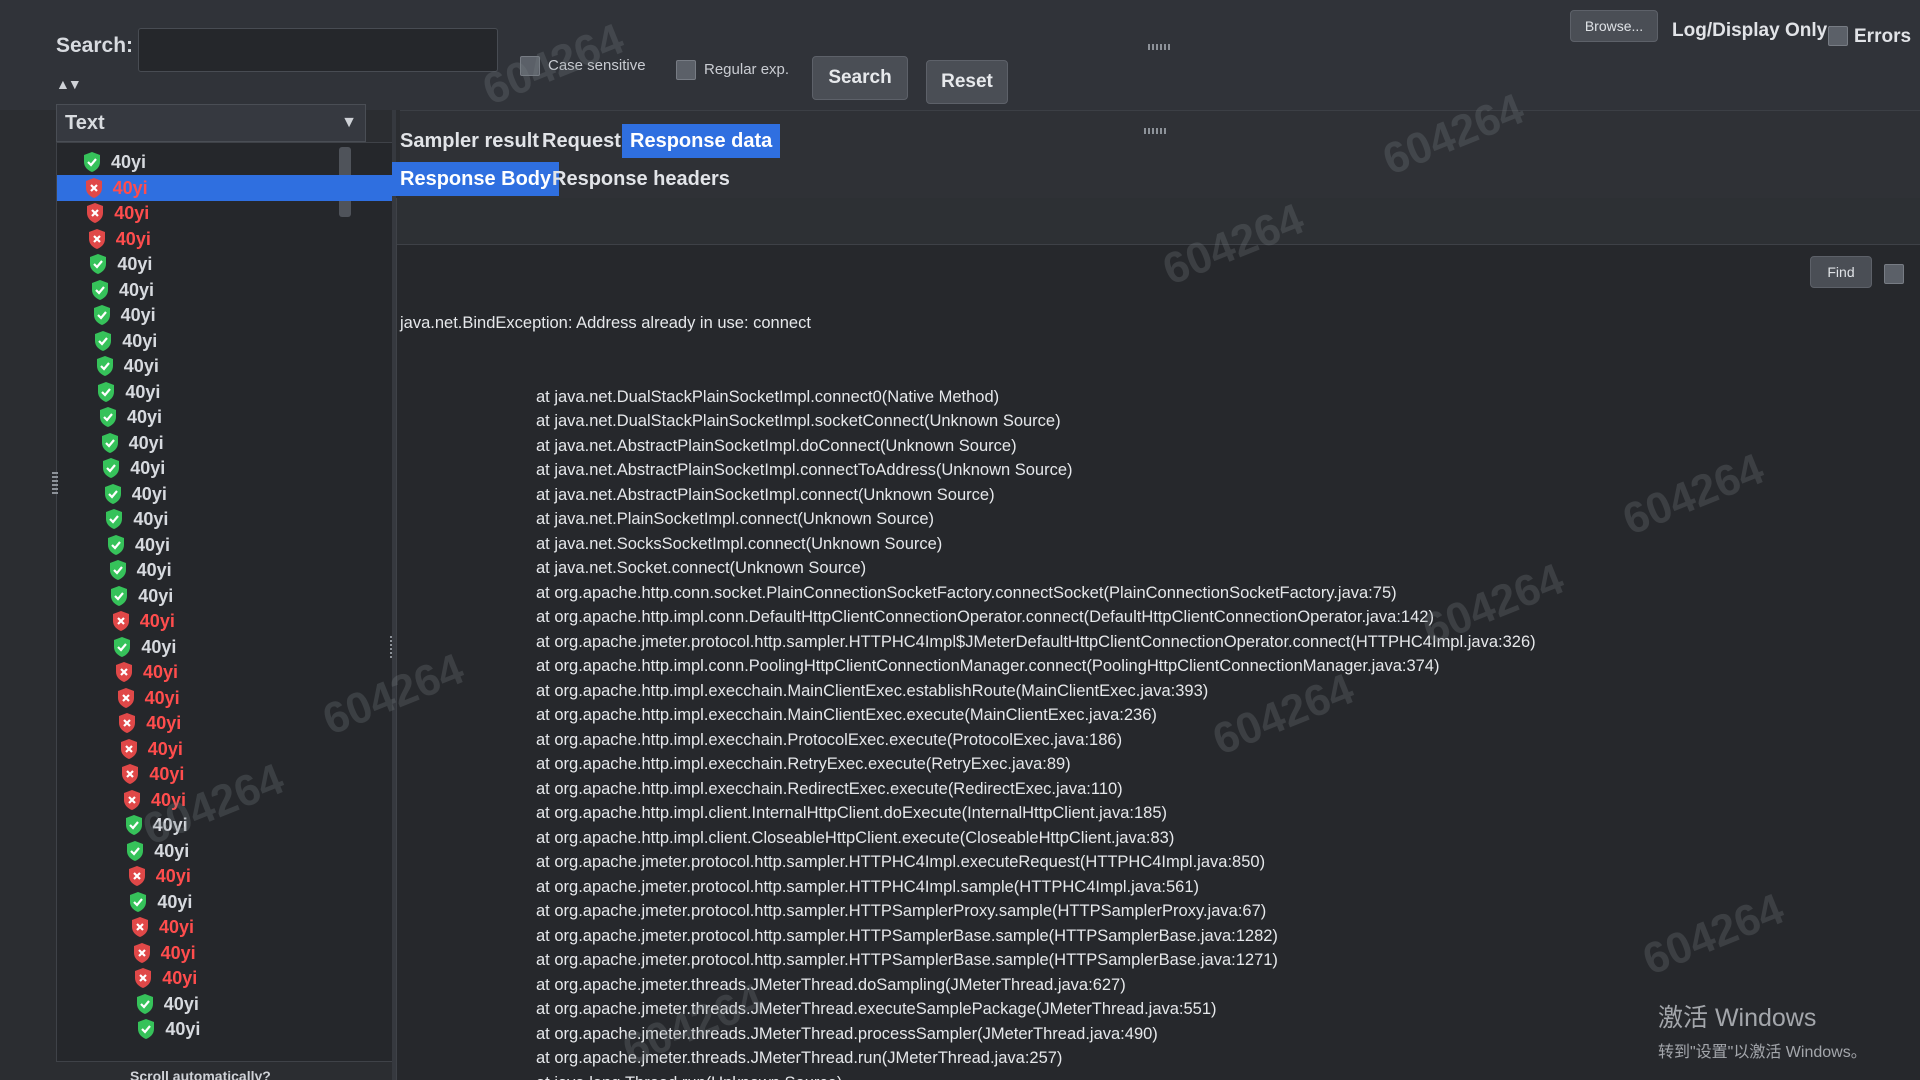 The width and height of the screenshot is (1920, 1080). What do you see at coordinates (95, 45) in the screenshot?
I see `search-label: Search:` at bounding box center [95, 45].